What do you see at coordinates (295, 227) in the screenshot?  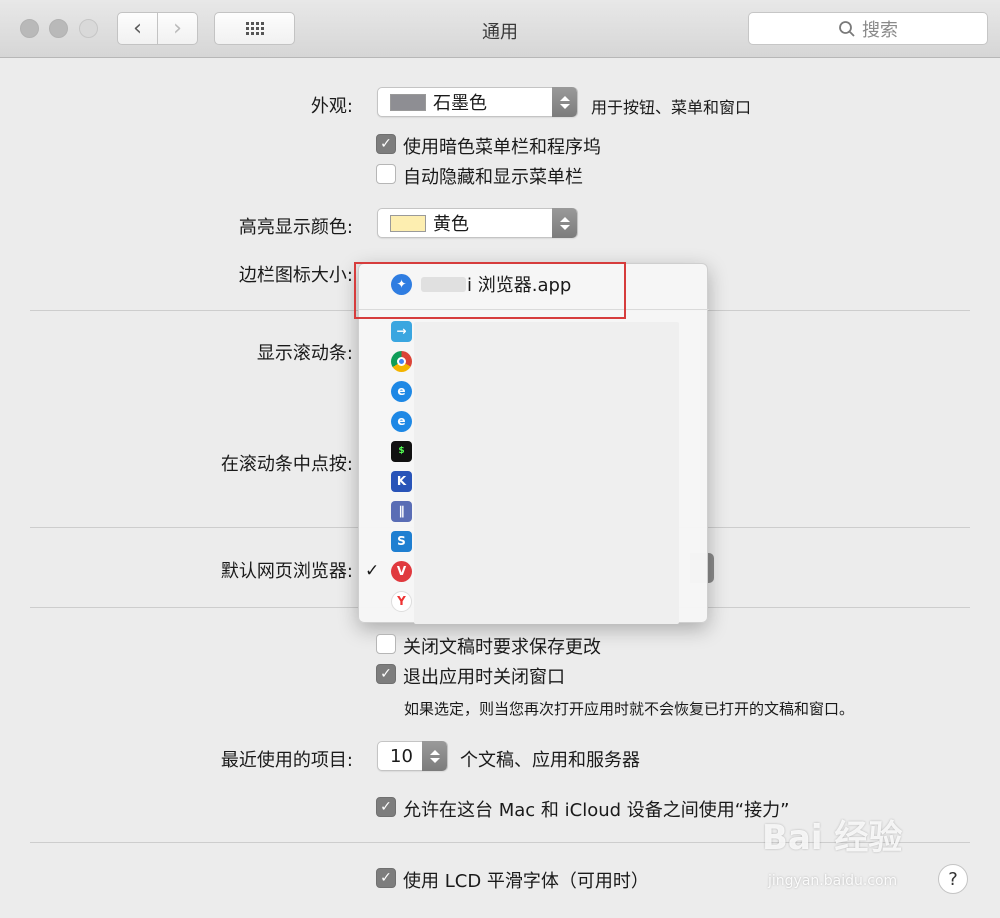 I see `highlight-label: 高亮显示颜色:` at bounding box center [295, 227].